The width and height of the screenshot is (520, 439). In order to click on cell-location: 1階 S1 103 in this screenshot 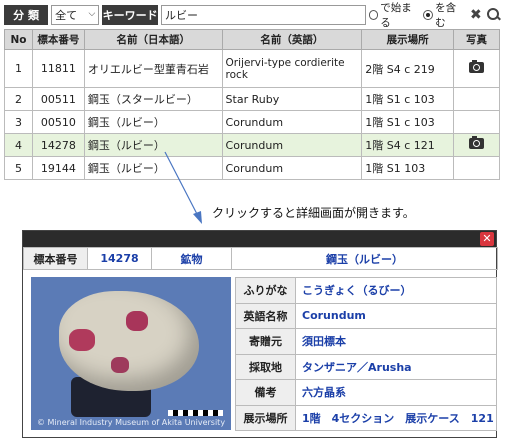, I will do `click(408, 168)`.